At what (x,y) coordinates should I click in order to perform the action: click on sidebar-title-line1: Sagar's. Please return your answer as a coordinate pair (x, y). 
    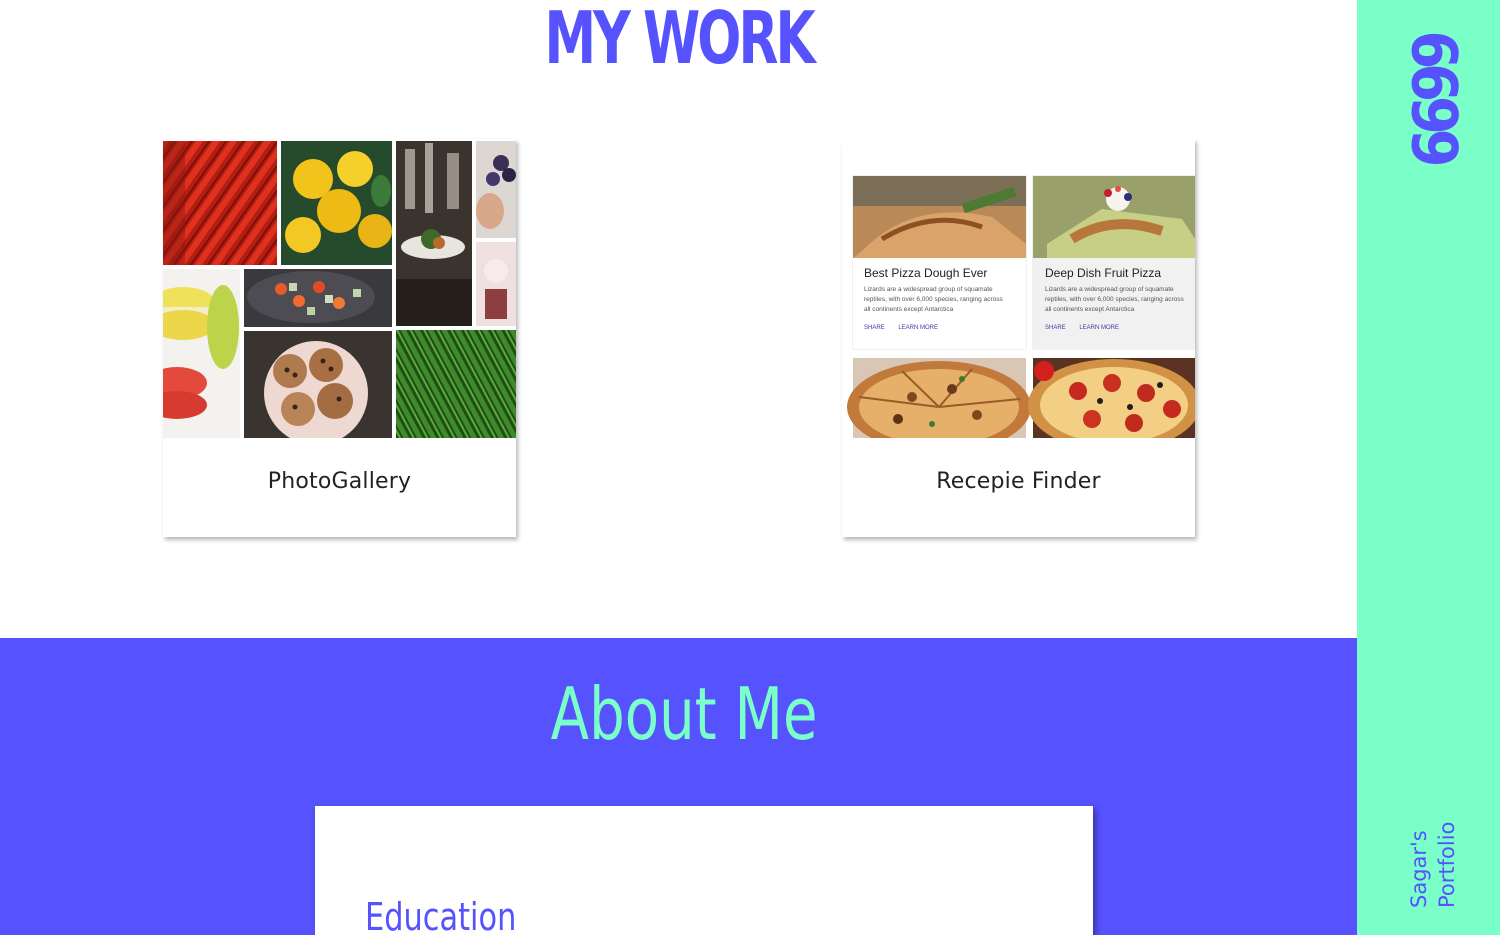
    Looking at the image, I should click on (1419, 869).